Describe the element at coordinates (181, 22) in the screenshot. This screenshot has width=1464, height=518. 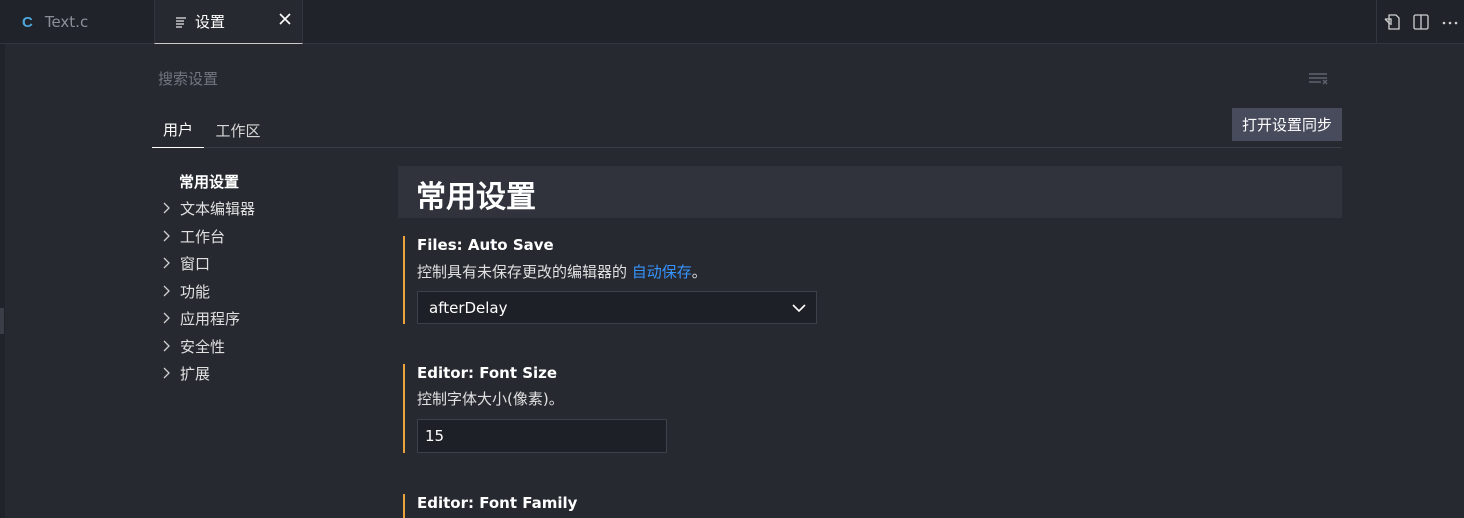
I see `settings-lines-icon` at that location.